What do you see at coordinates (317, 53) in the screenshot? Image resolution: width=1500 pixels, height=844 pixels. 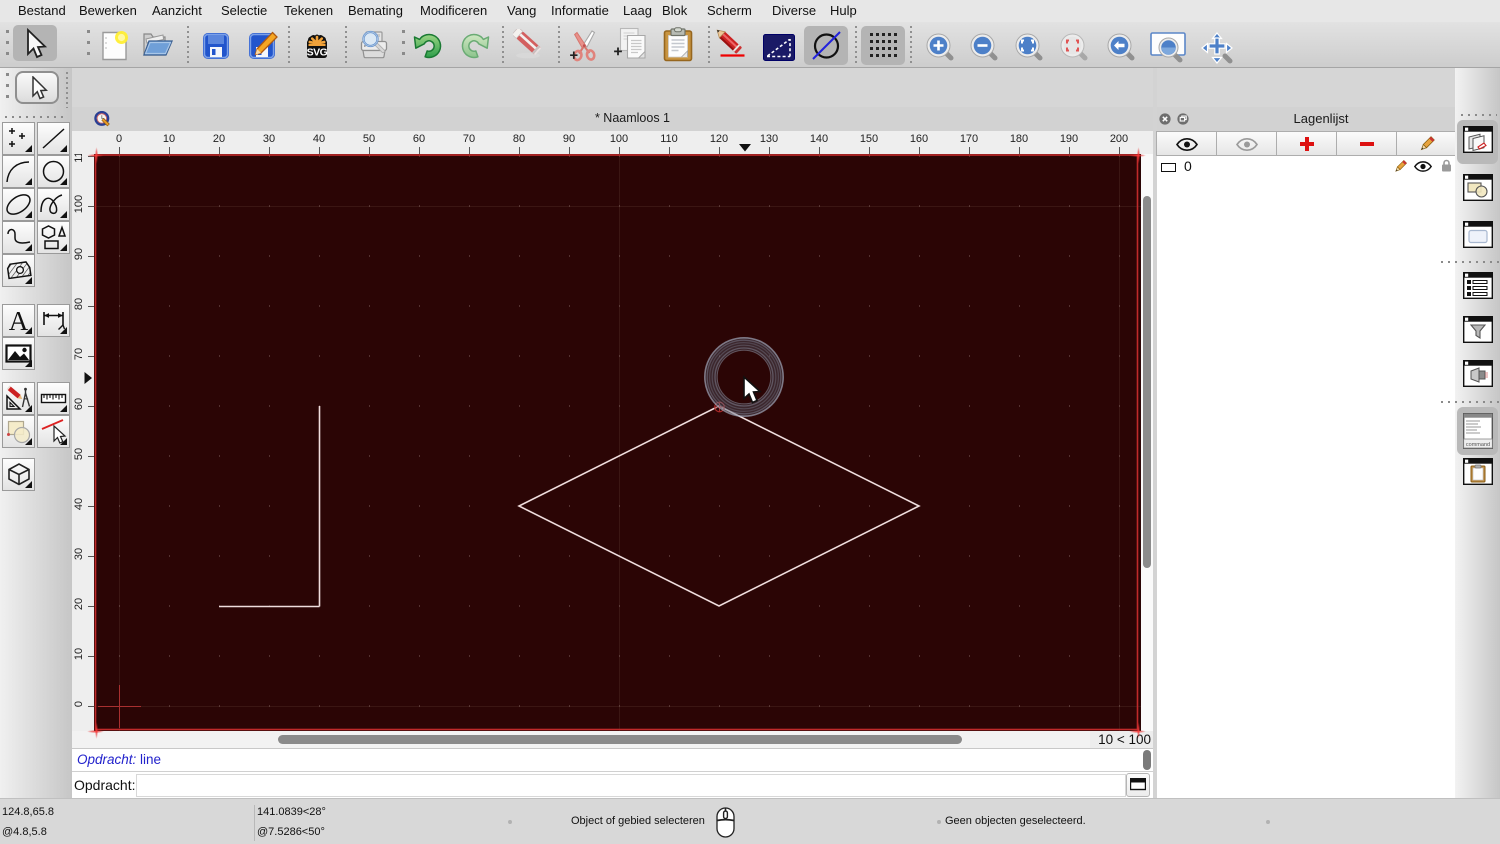 I see `svg-text: SVG` at bounding box center [317, 53].